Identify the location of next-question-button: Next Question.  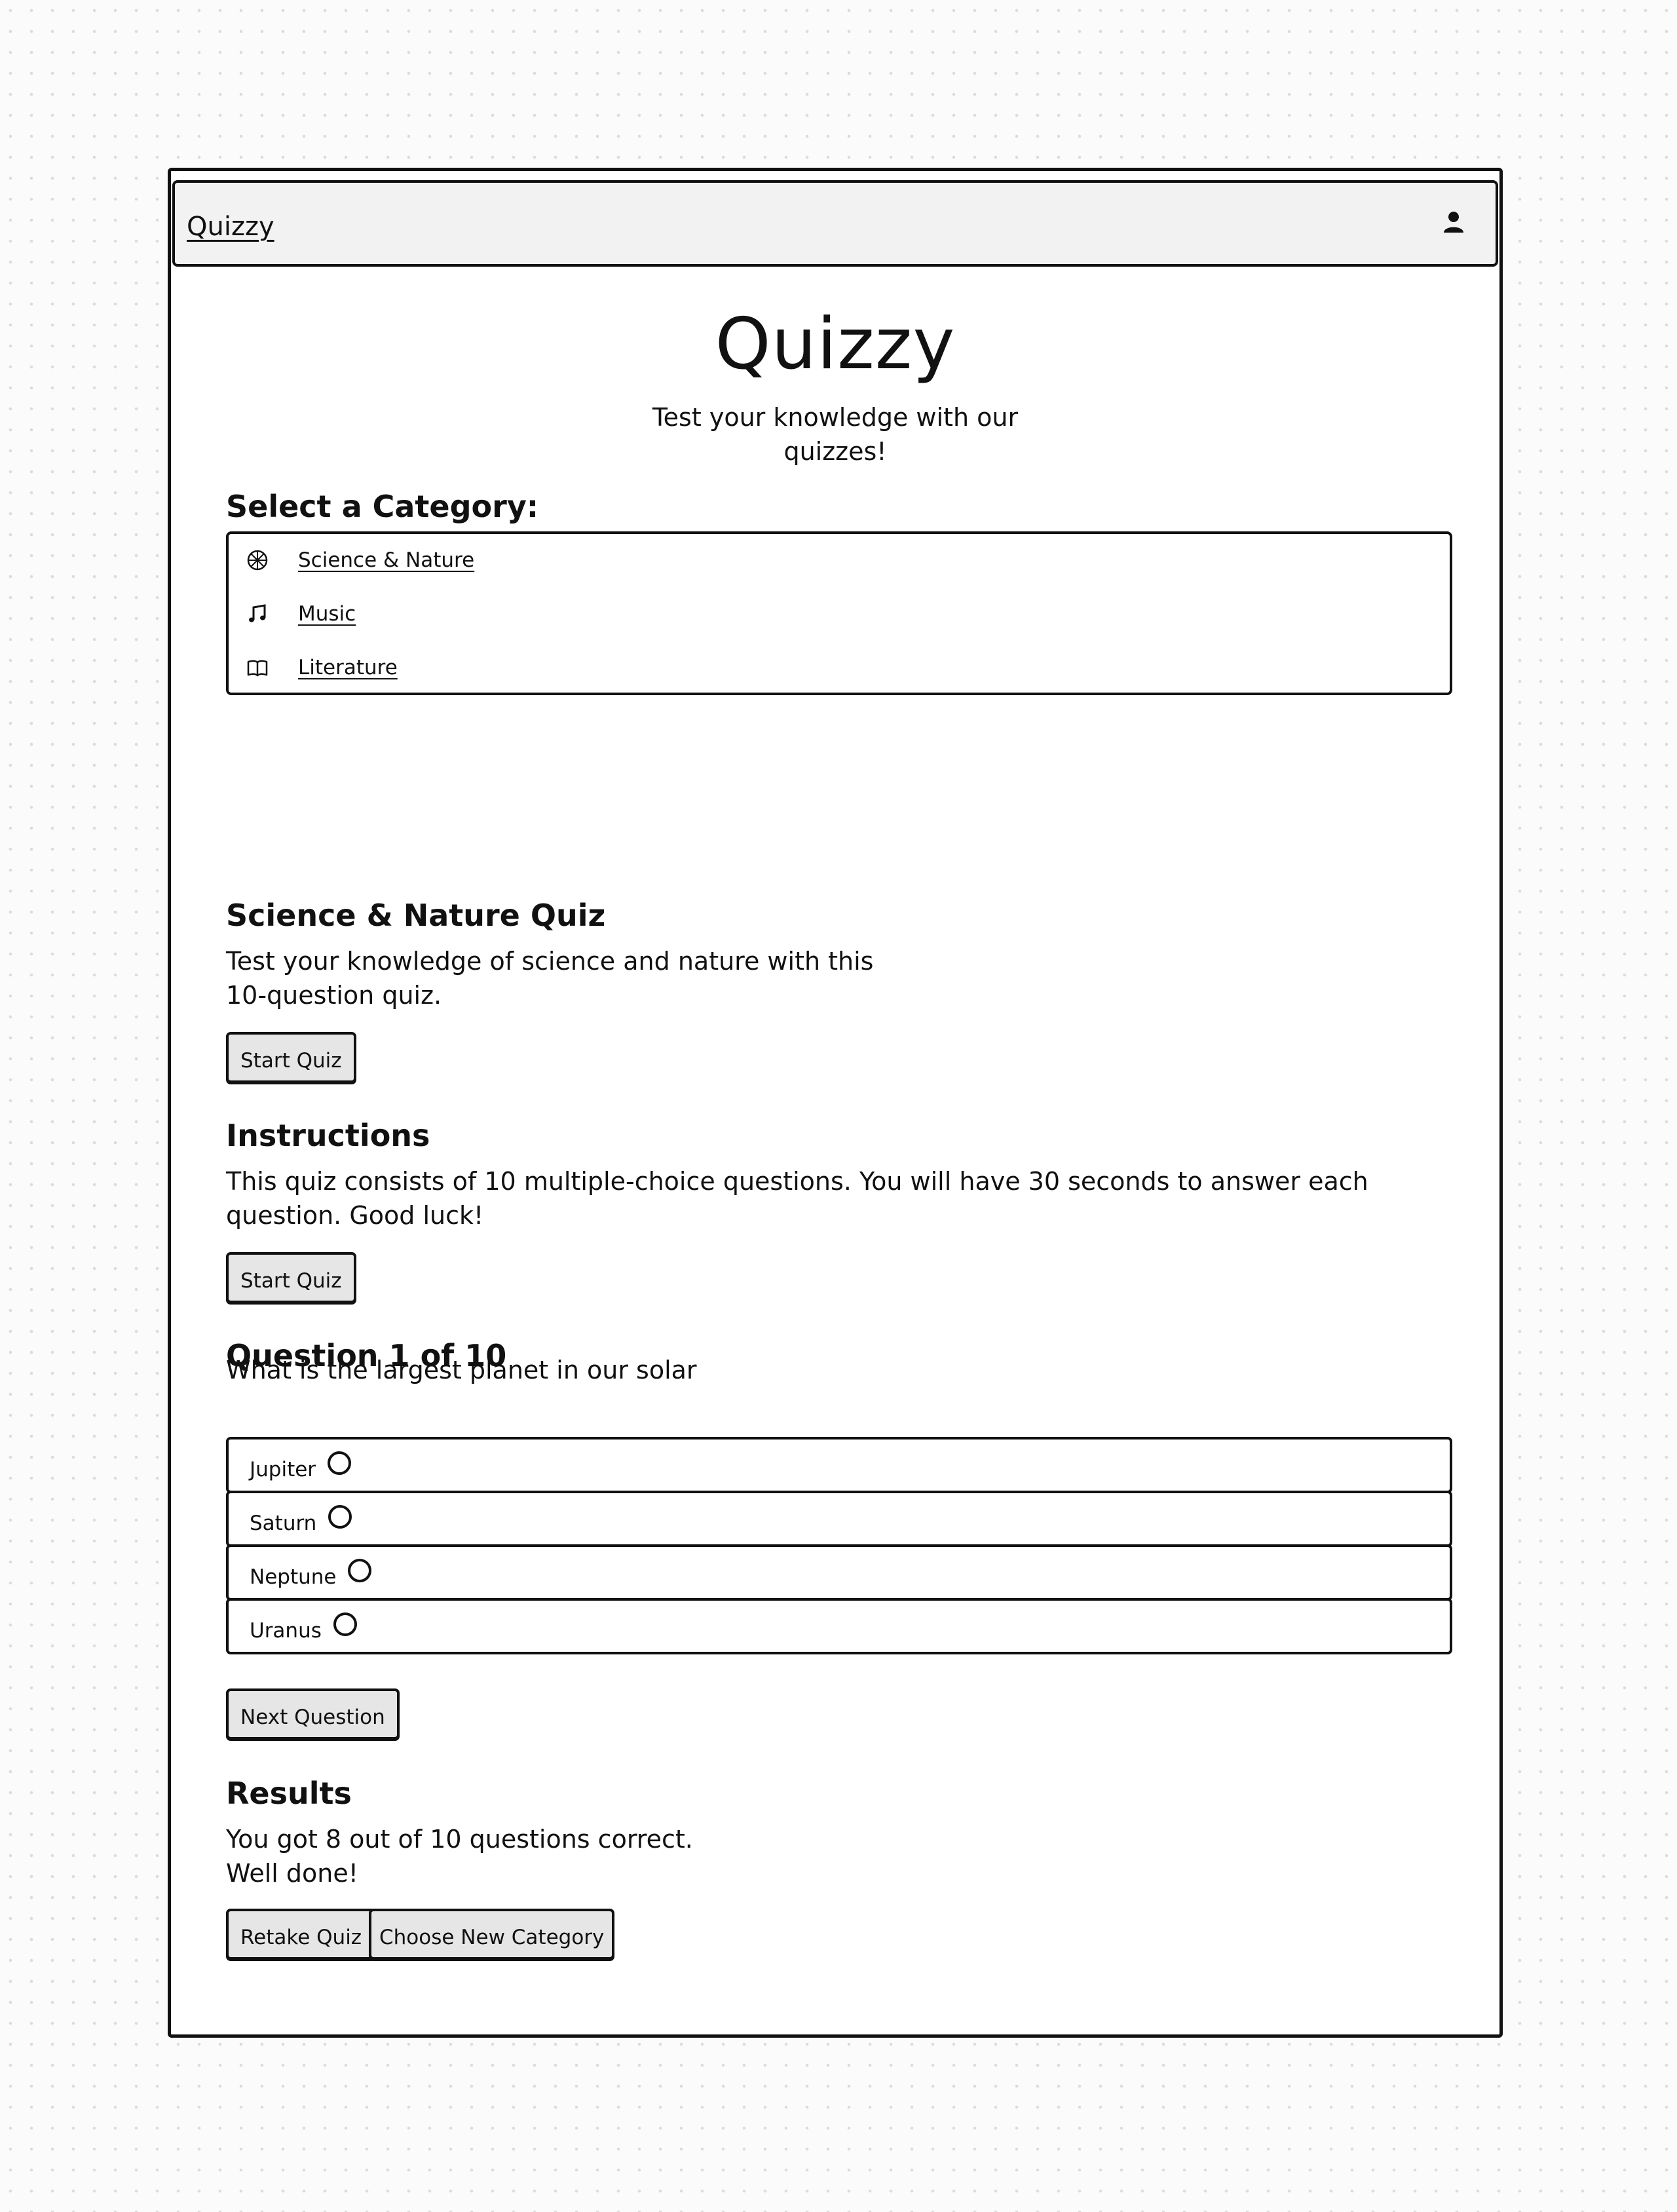
(313, 1714).